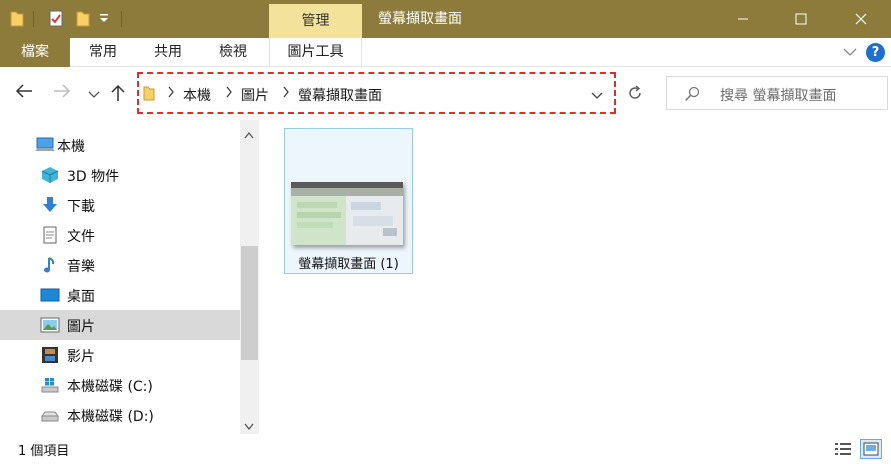 The height and width of the screenshot is (464, 891). What do you see at coordinates (778, 96) in the screenshot?
I see `search-placeholder: 搜尋 螢幕擷取畫面` at bounding box center [778, 96].